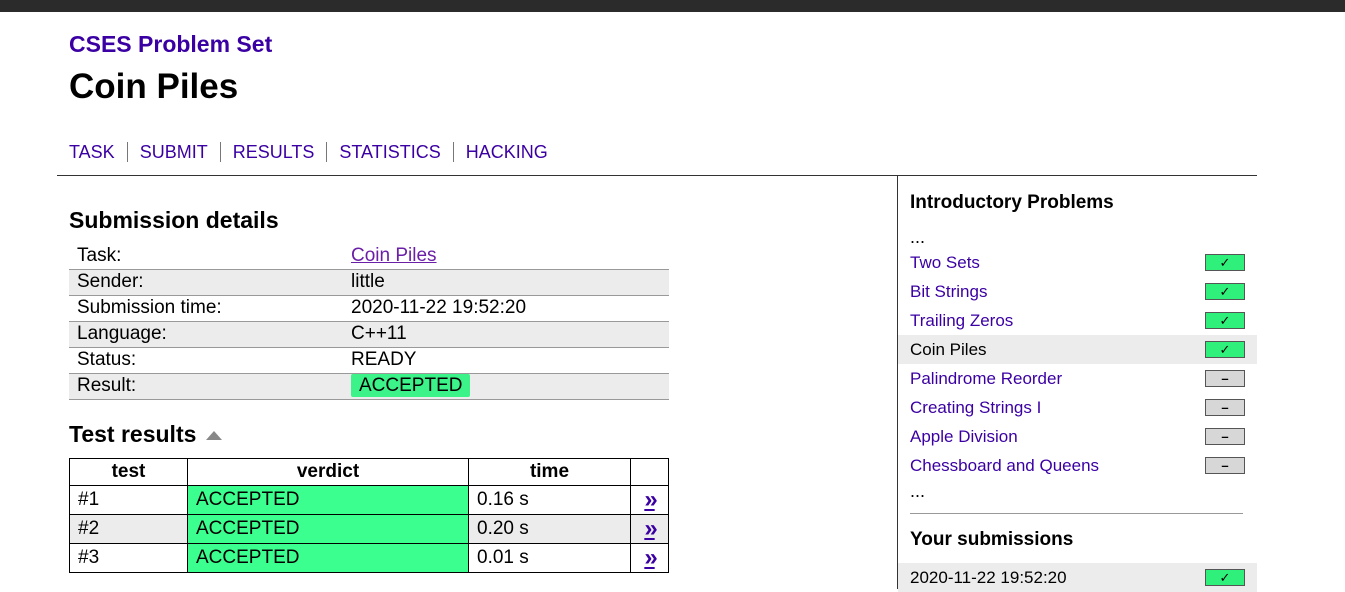 Image resolution: width=1345 pixels, height=592 pixels. I want to click on details-row-time: Submission time: 2020-11-22 19:52:20, so click(369, 308).